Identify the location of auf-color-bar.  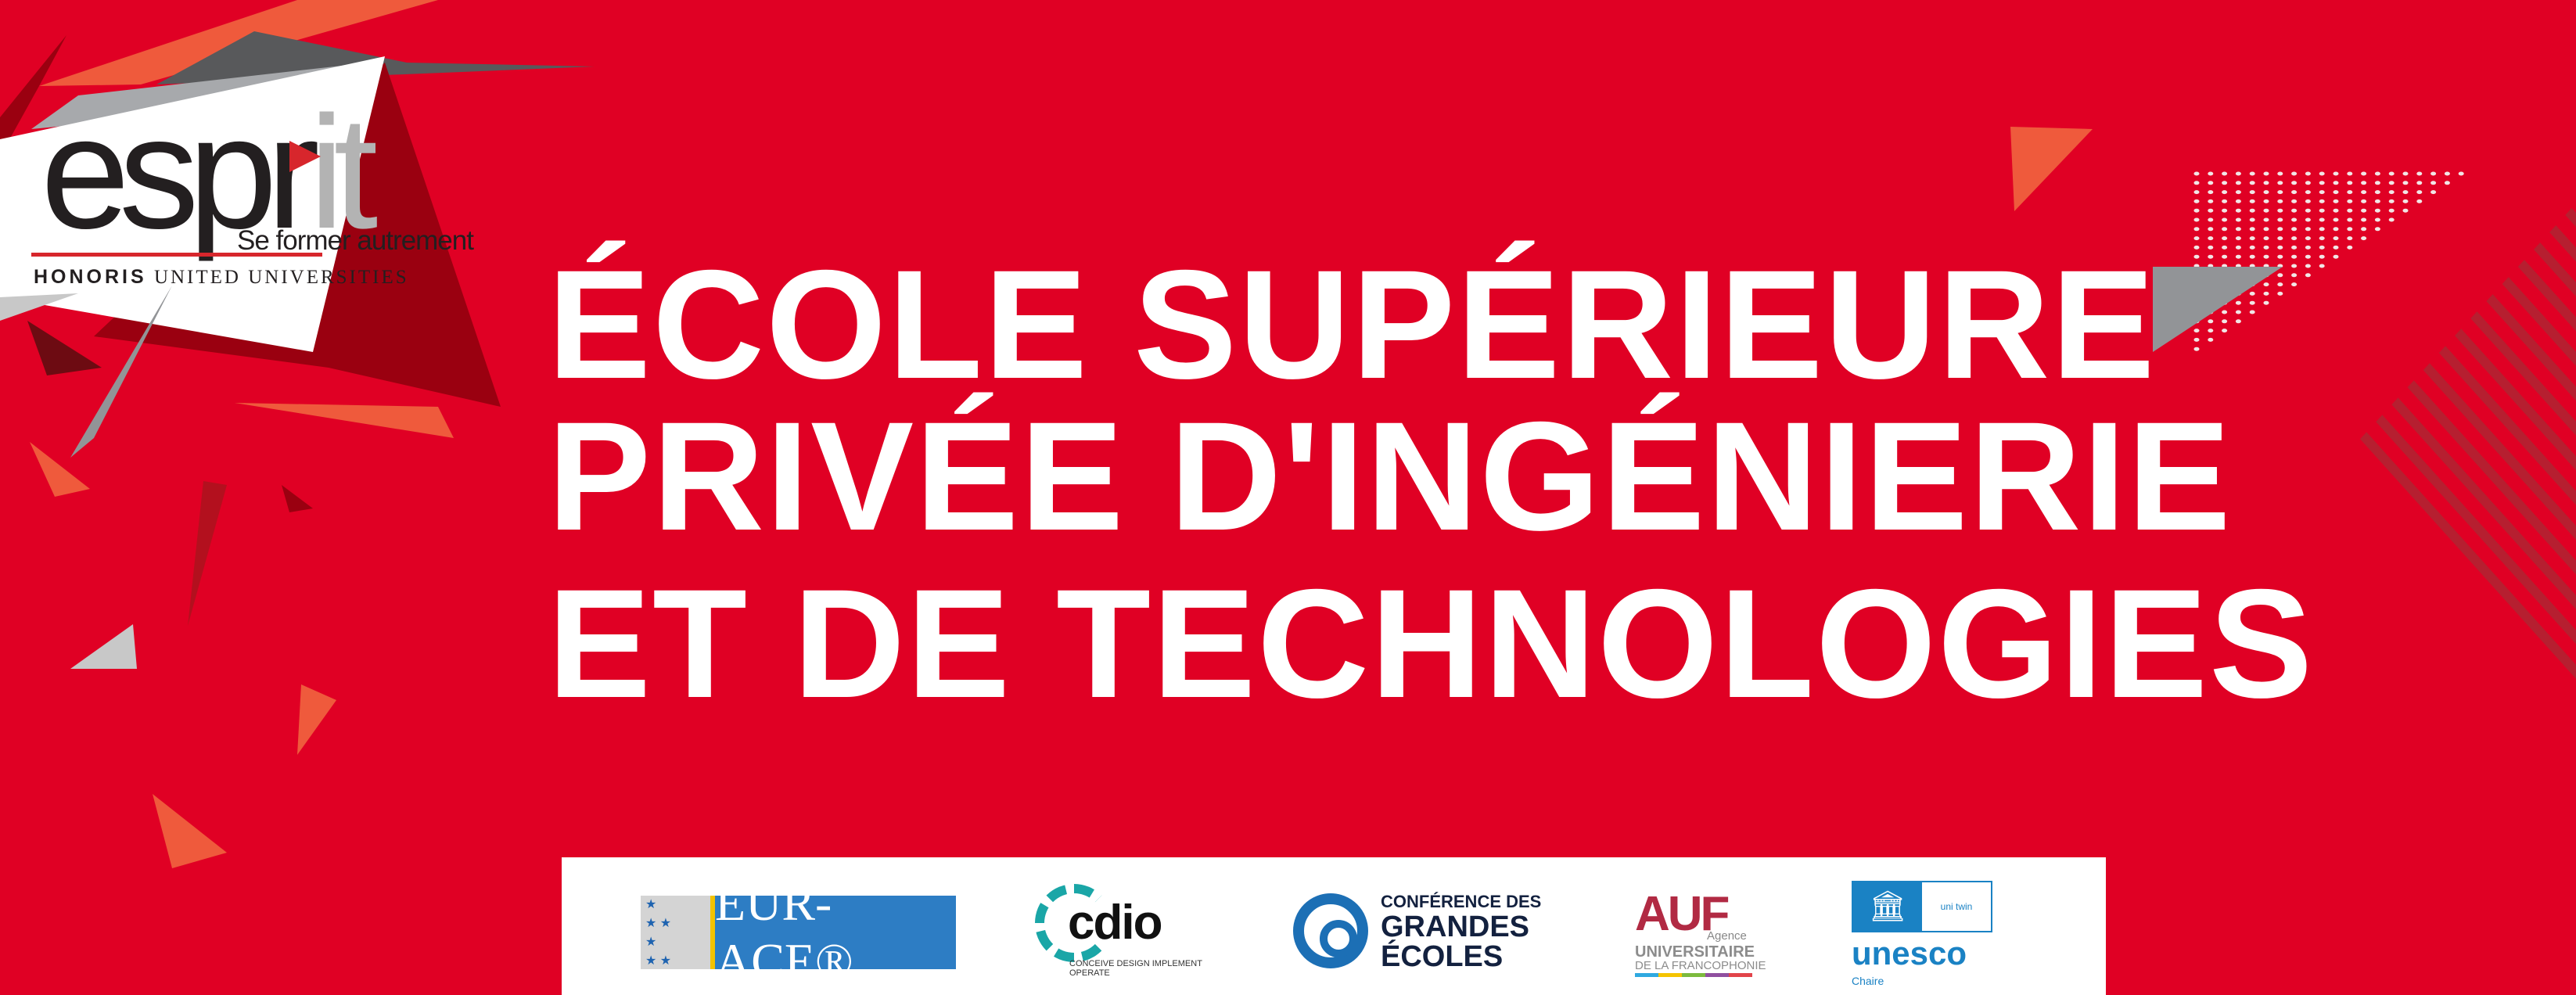
(1693, 975).